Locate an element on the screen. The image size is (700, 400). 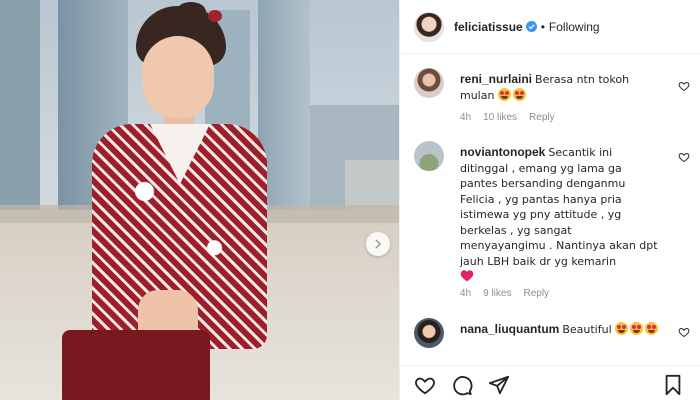
comment-likes: 10 likes is located at coordinates (500, 117).